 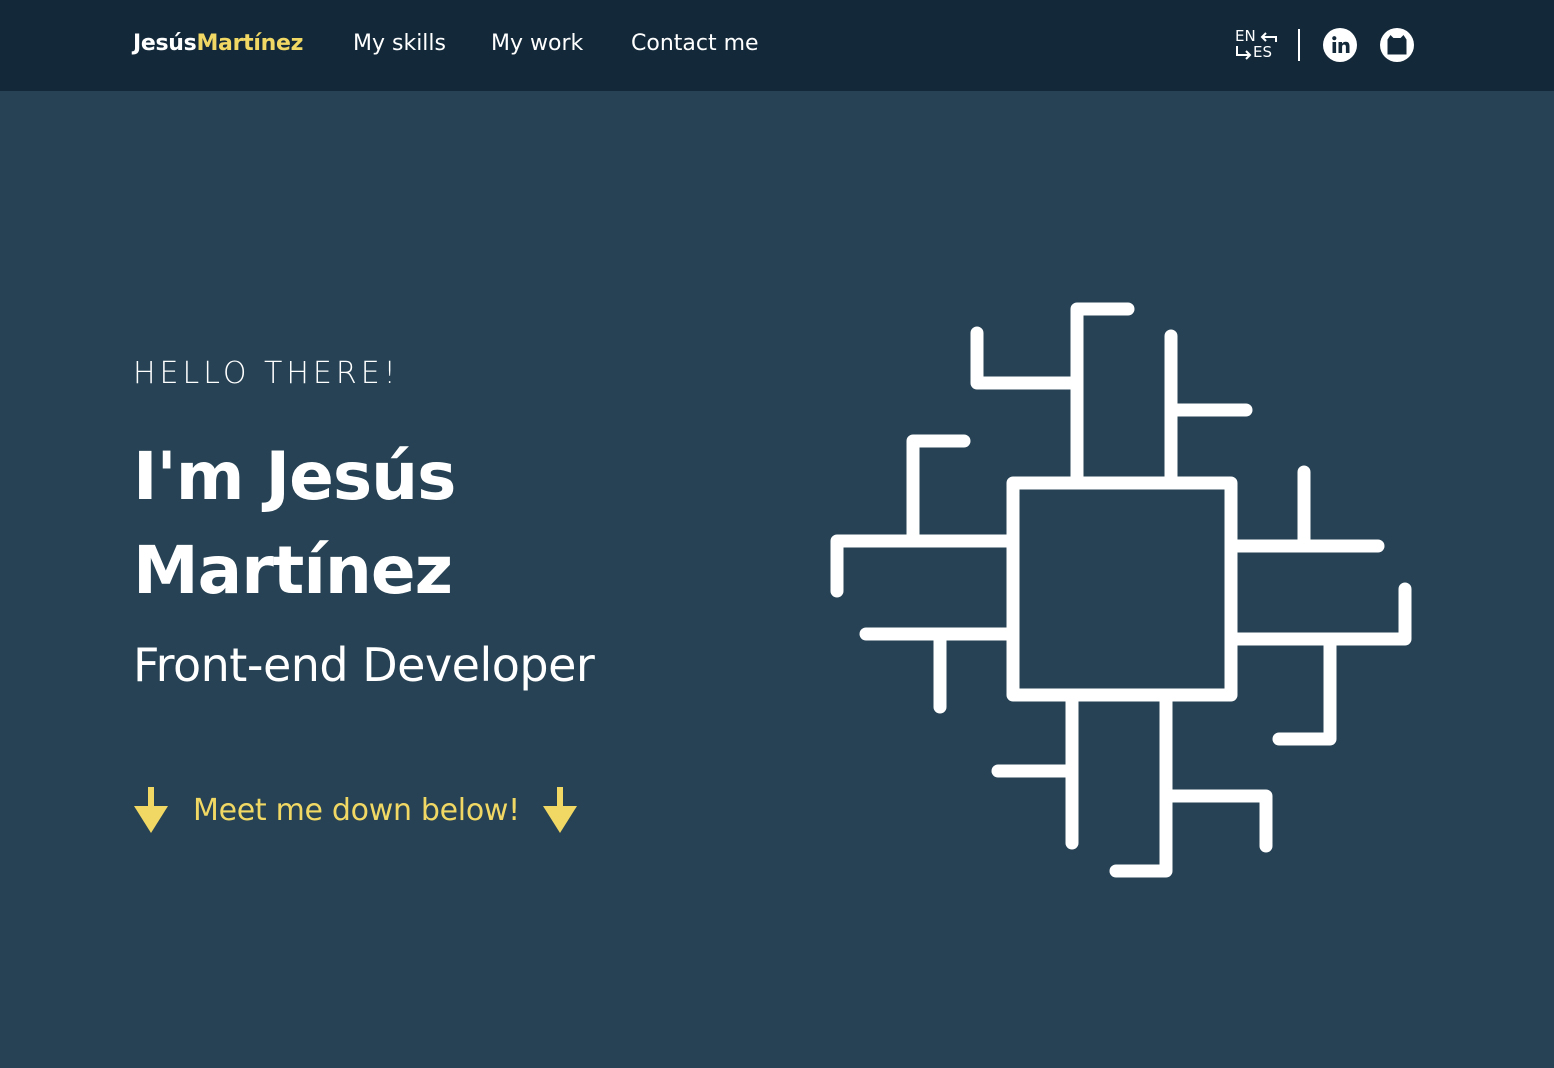 I want to click on hero-name-line-2: Martínez, so click(x=293, y=570).